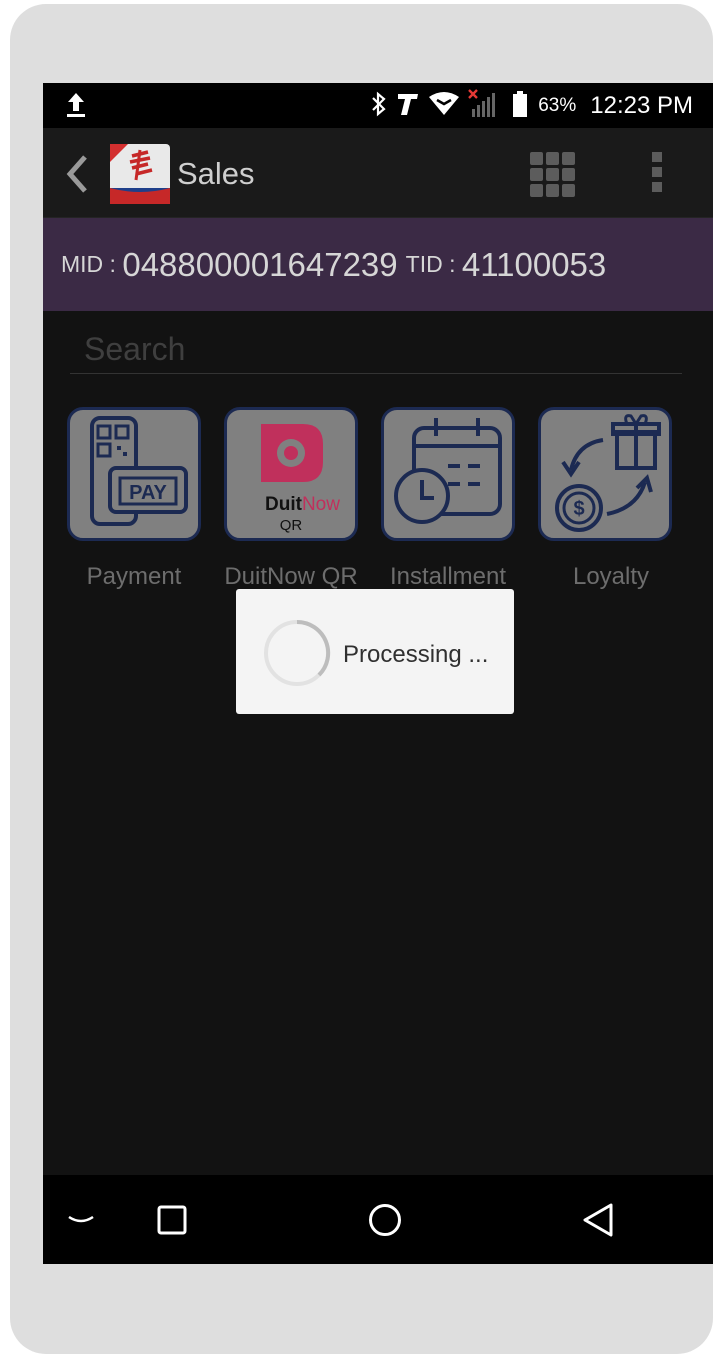  I want to click on loyalty-label: Loyalty, so click(611, 576).